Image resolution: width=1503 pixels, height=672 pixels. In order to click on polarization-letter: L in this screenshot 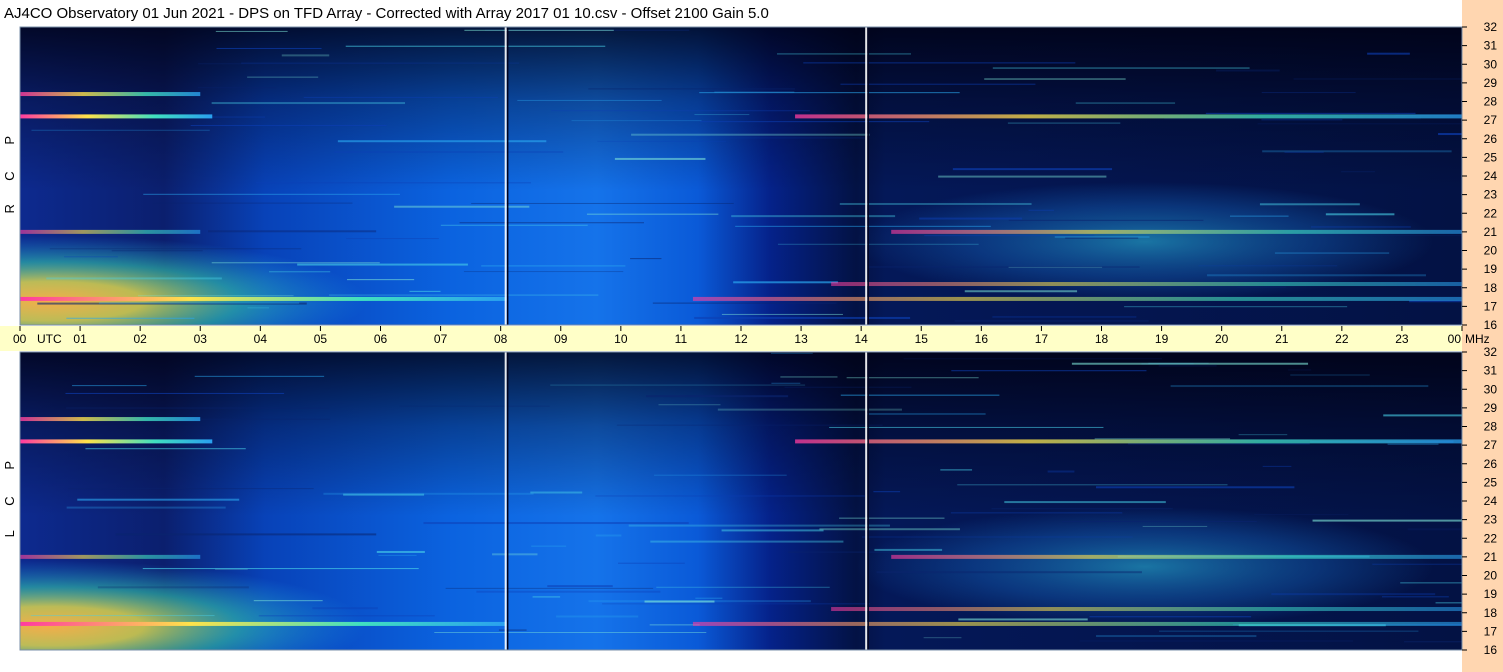, I will do `click(9, 533)`.